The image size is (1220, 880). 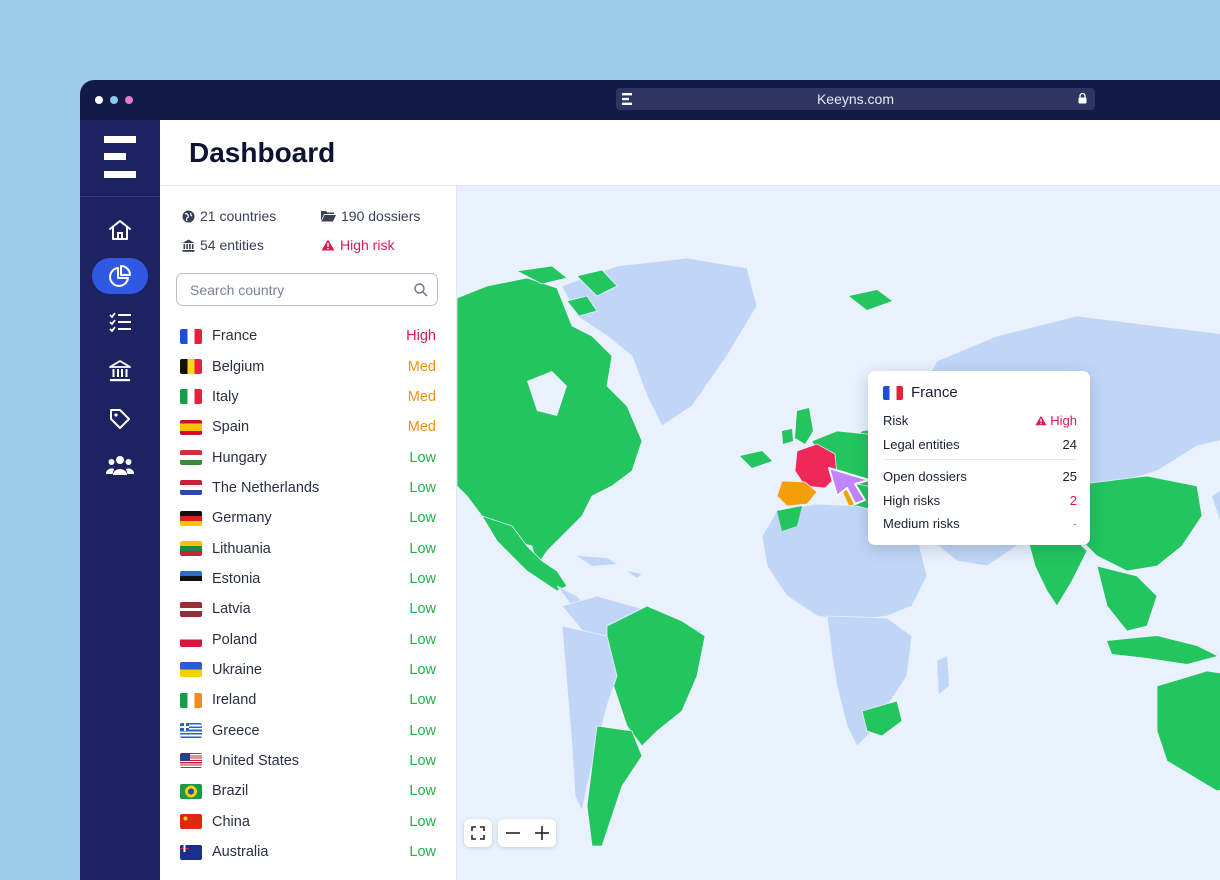 What do you see at coordinates (308, 579) in the screenshot?
I see `country-row: Estonia Low` at bounding box center [308, 579].